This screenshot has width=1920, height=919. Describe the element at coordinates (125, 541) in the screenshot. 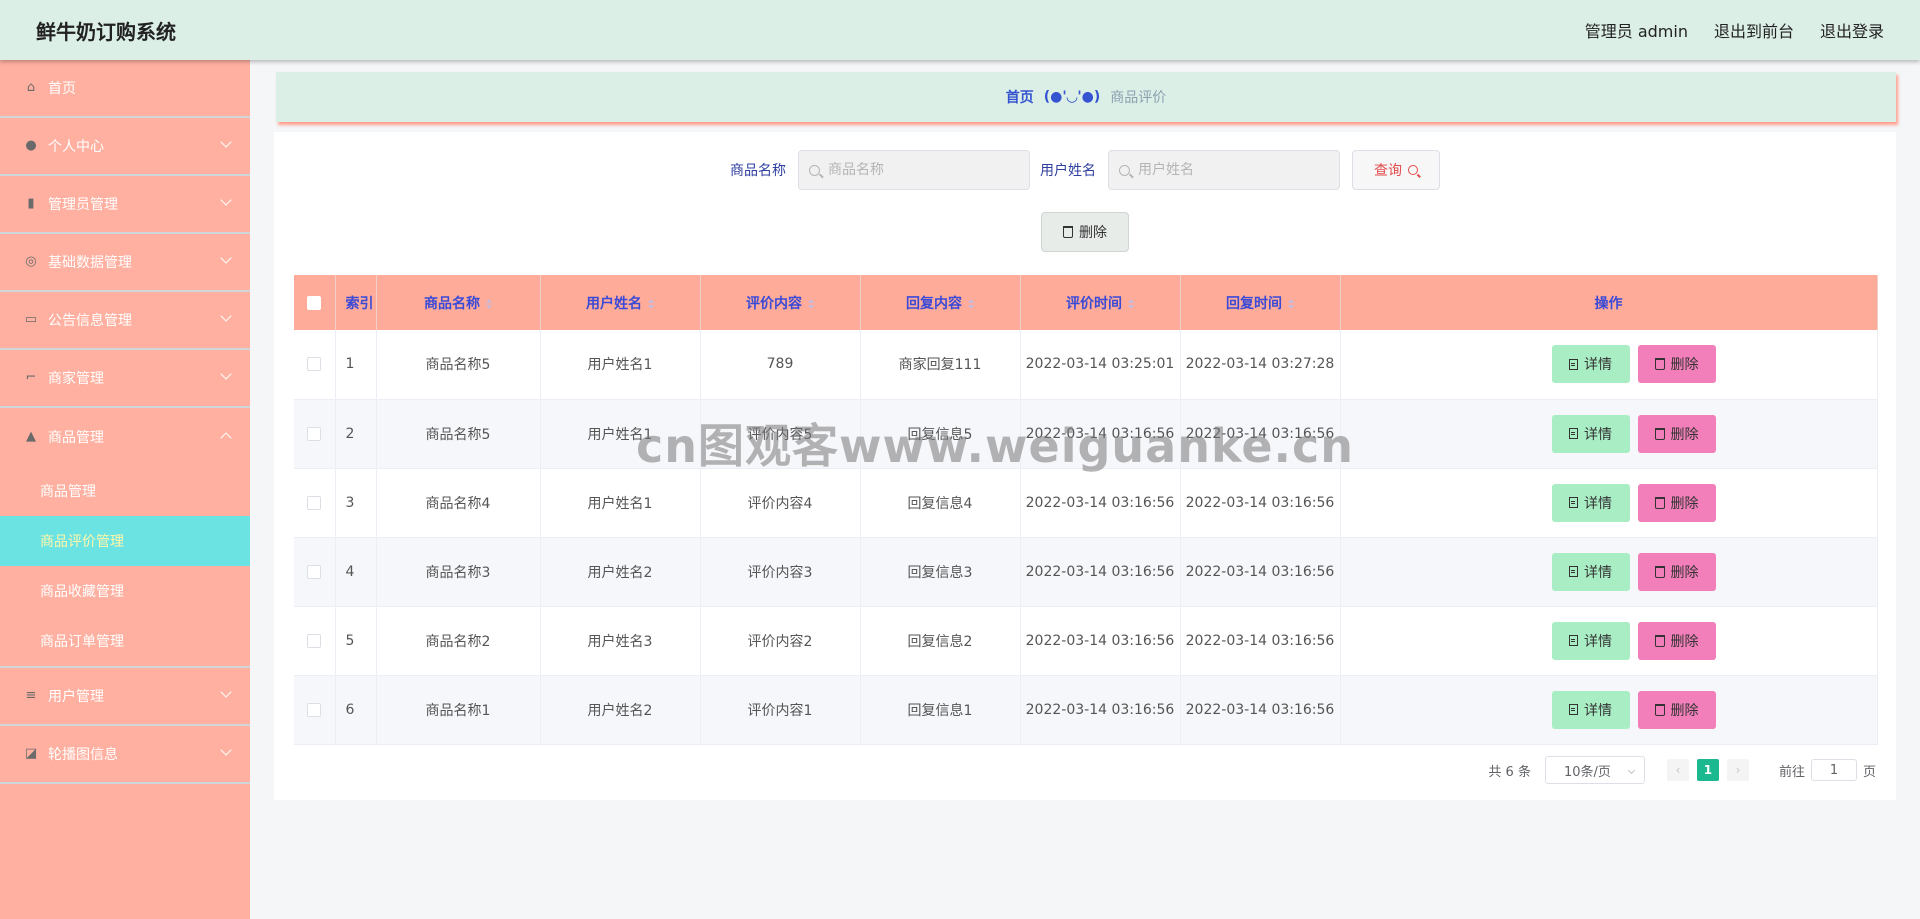

I see `sidebar-subitem-goods-reviews: 商品评价管理` at that location.